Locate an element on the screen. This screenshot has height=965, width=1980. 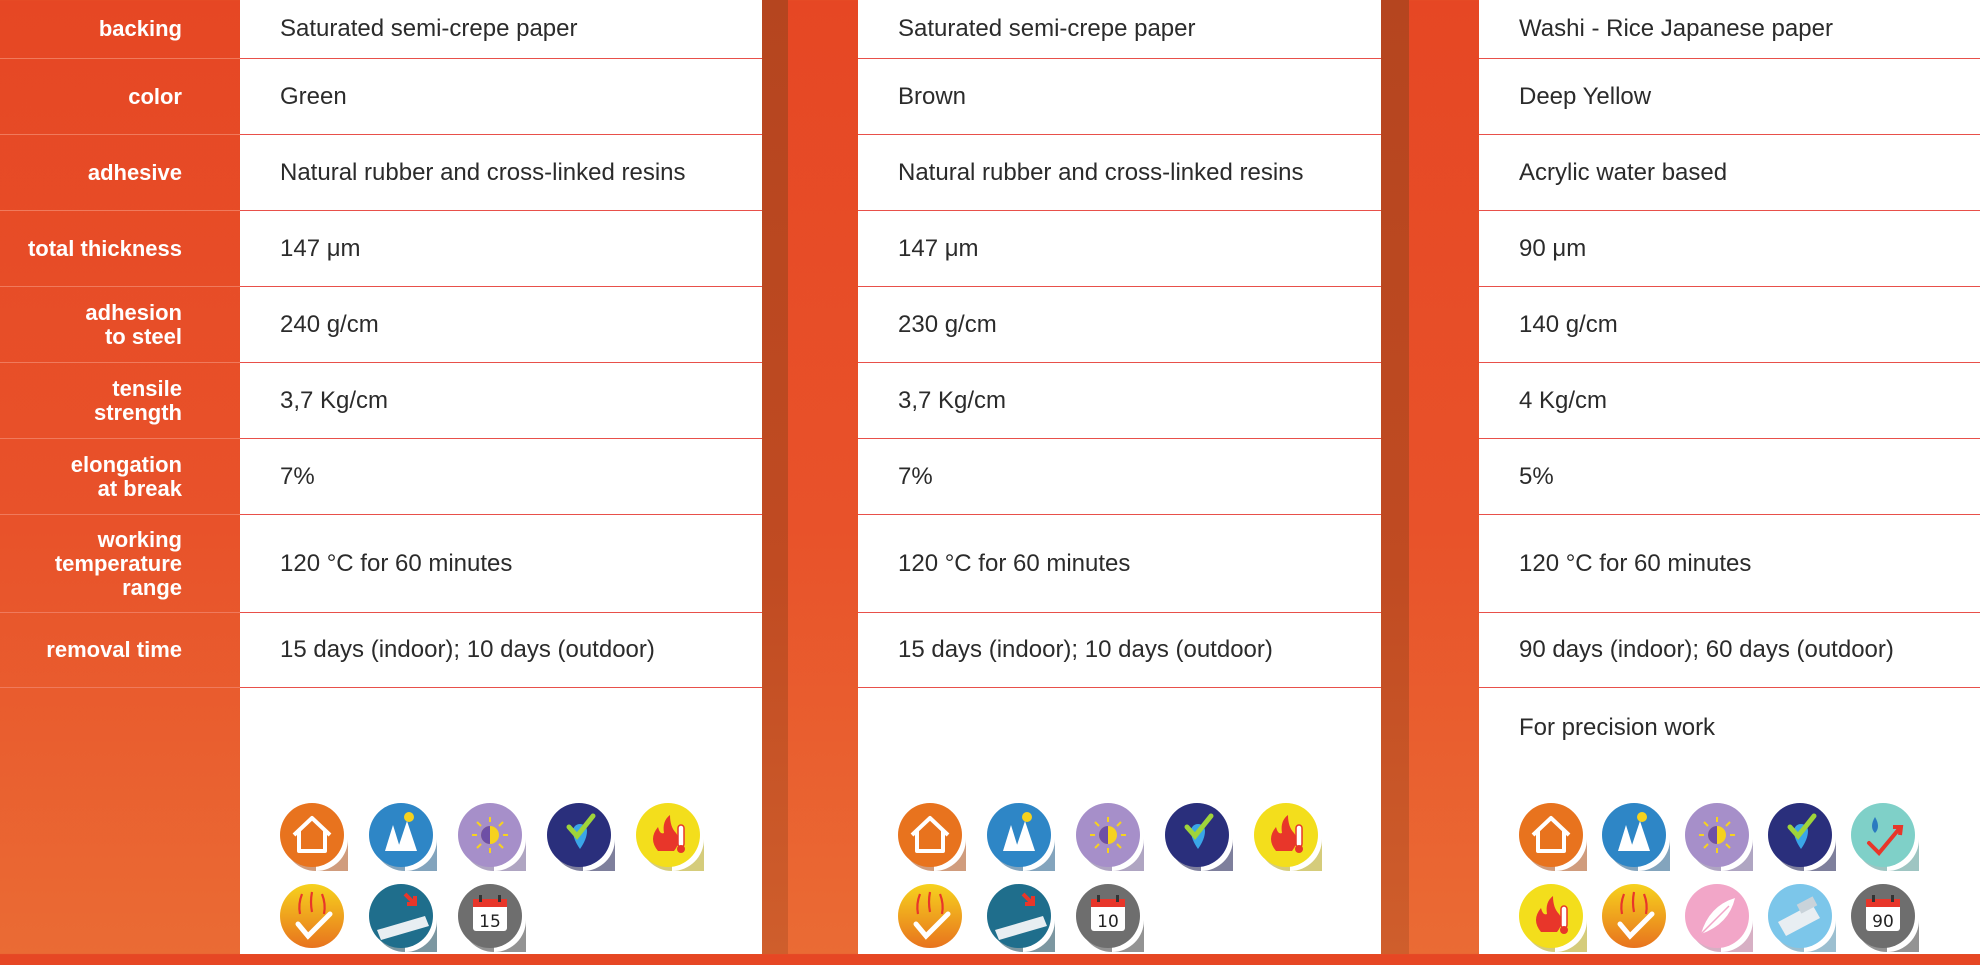
spec-value-row: 147 μm is located at coordinates (501, 249).